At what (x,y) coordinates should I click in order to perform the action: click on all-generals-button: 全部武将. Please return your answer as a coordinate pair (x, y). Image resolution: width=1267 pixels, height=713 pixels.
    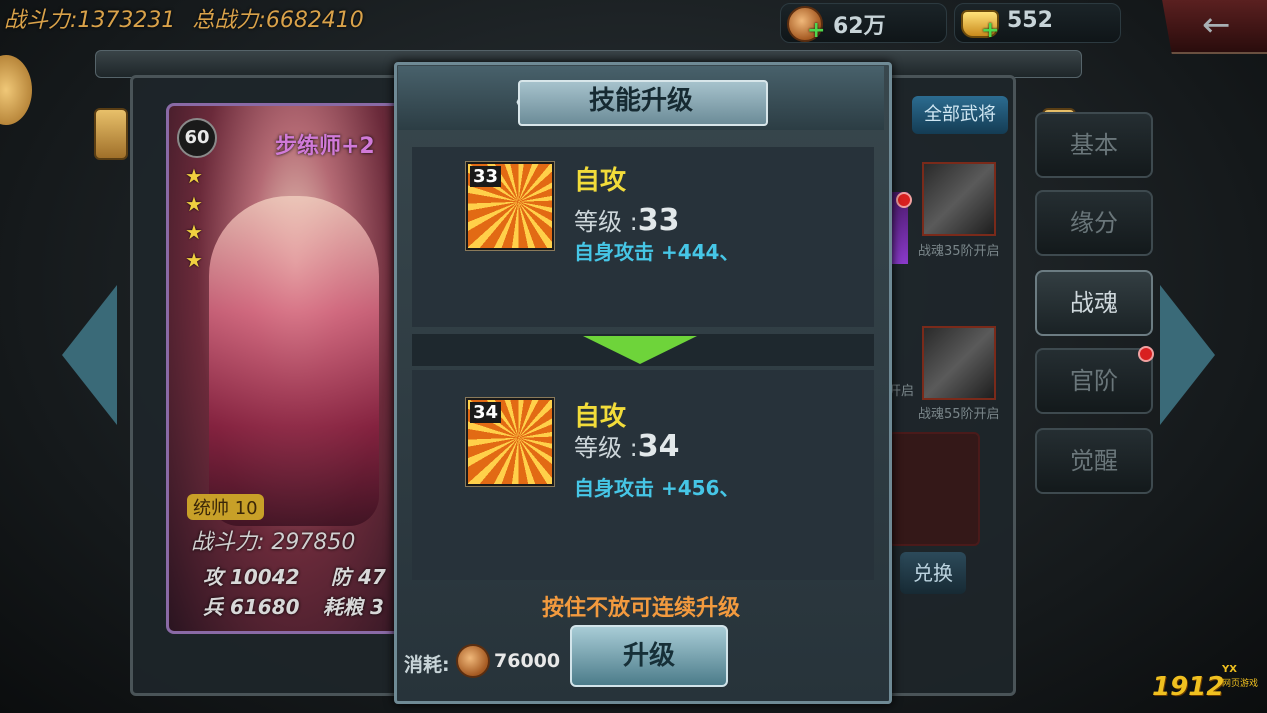
    Looking at the image, I should click on (960, 115).